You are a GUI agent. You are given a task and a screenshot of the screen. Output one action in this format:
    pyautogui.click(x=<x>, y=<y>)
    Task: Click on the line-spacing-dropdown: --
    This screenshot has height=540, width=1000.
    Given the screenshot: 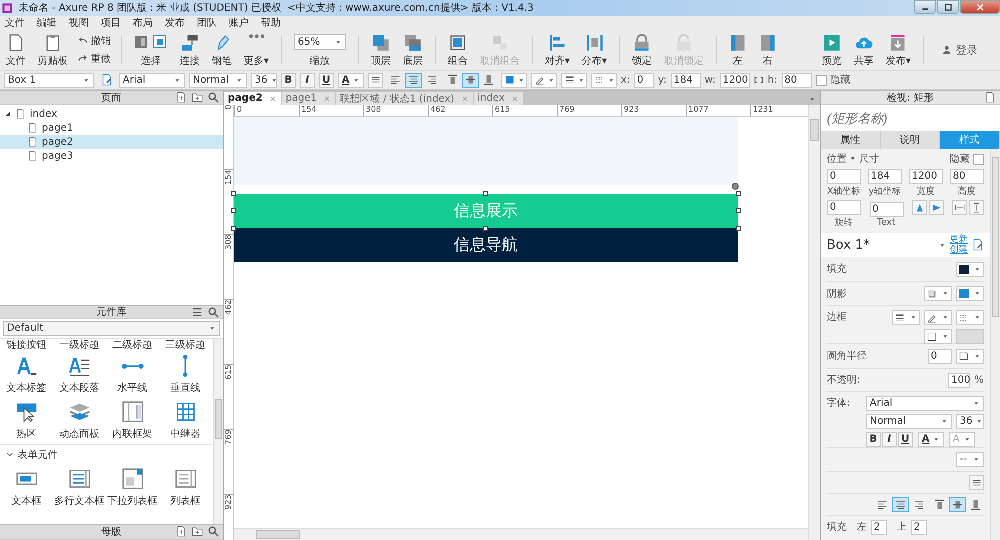 What is the action you would take?
    pyautogui.click(x=970, y=459)
    